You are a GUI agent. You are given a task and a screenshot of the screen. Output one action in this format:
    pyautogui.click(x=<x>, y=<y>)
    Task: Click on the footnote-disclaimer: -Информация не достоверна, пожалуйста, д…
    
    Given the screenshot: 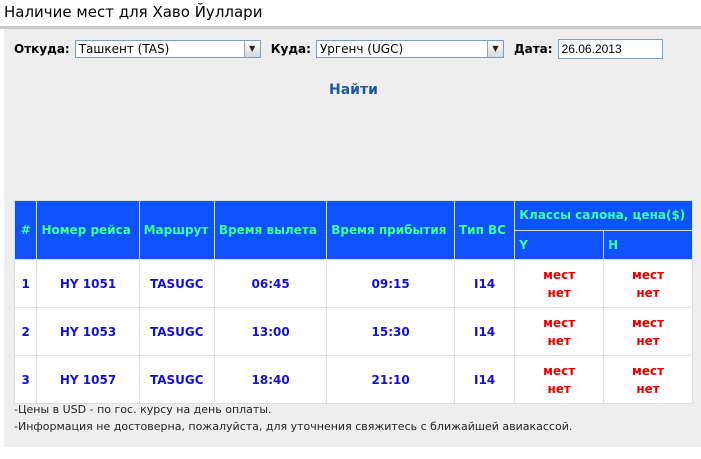 What is the action you would take?
    pyautogui.click(x=293, y=426)
    